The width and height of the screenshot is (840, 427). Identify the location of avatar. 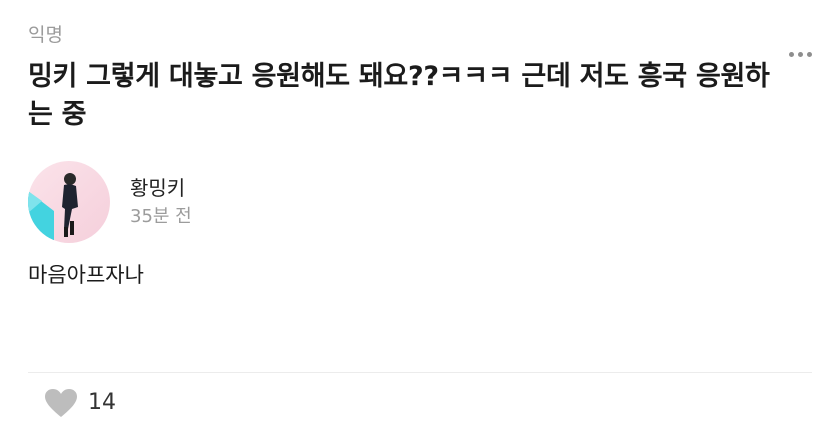
(69, 202).